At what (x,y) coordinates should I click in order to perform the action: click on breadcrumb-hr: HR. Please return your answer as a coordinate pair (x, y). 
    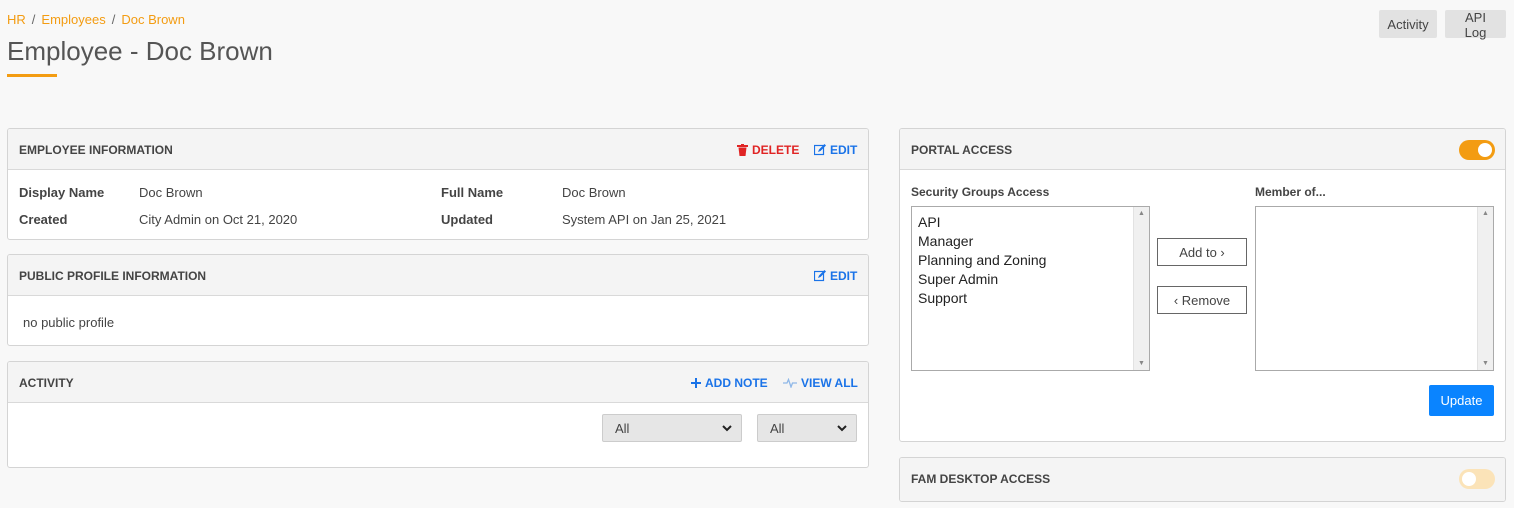
    Looking at the image, I should click on (16, 19).